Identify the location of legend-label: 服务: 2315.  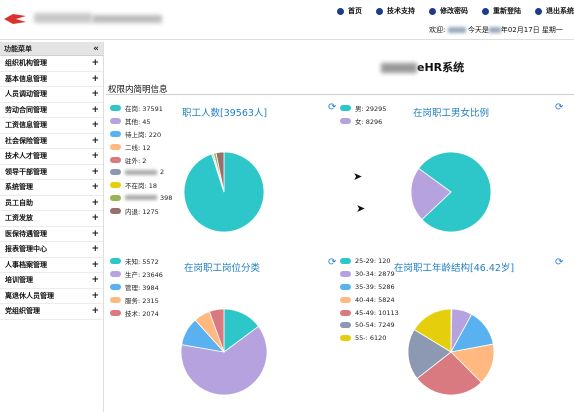
(142, 300).